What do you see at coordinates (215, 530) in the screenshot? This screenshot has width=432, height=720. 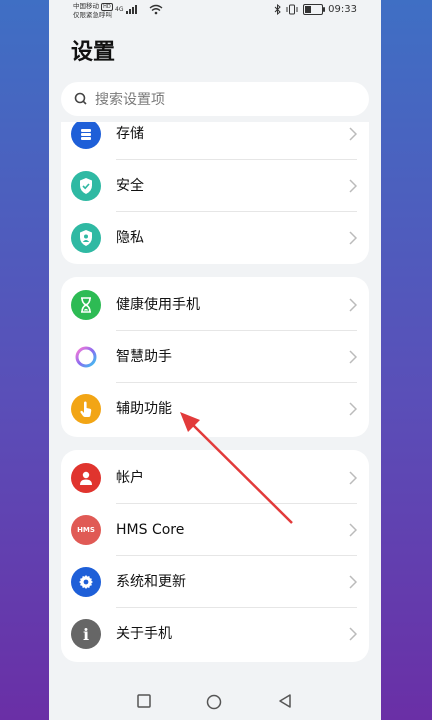 I see `settings-item-hms-core: HMS HMS Core` at bounding box center [215, 530].